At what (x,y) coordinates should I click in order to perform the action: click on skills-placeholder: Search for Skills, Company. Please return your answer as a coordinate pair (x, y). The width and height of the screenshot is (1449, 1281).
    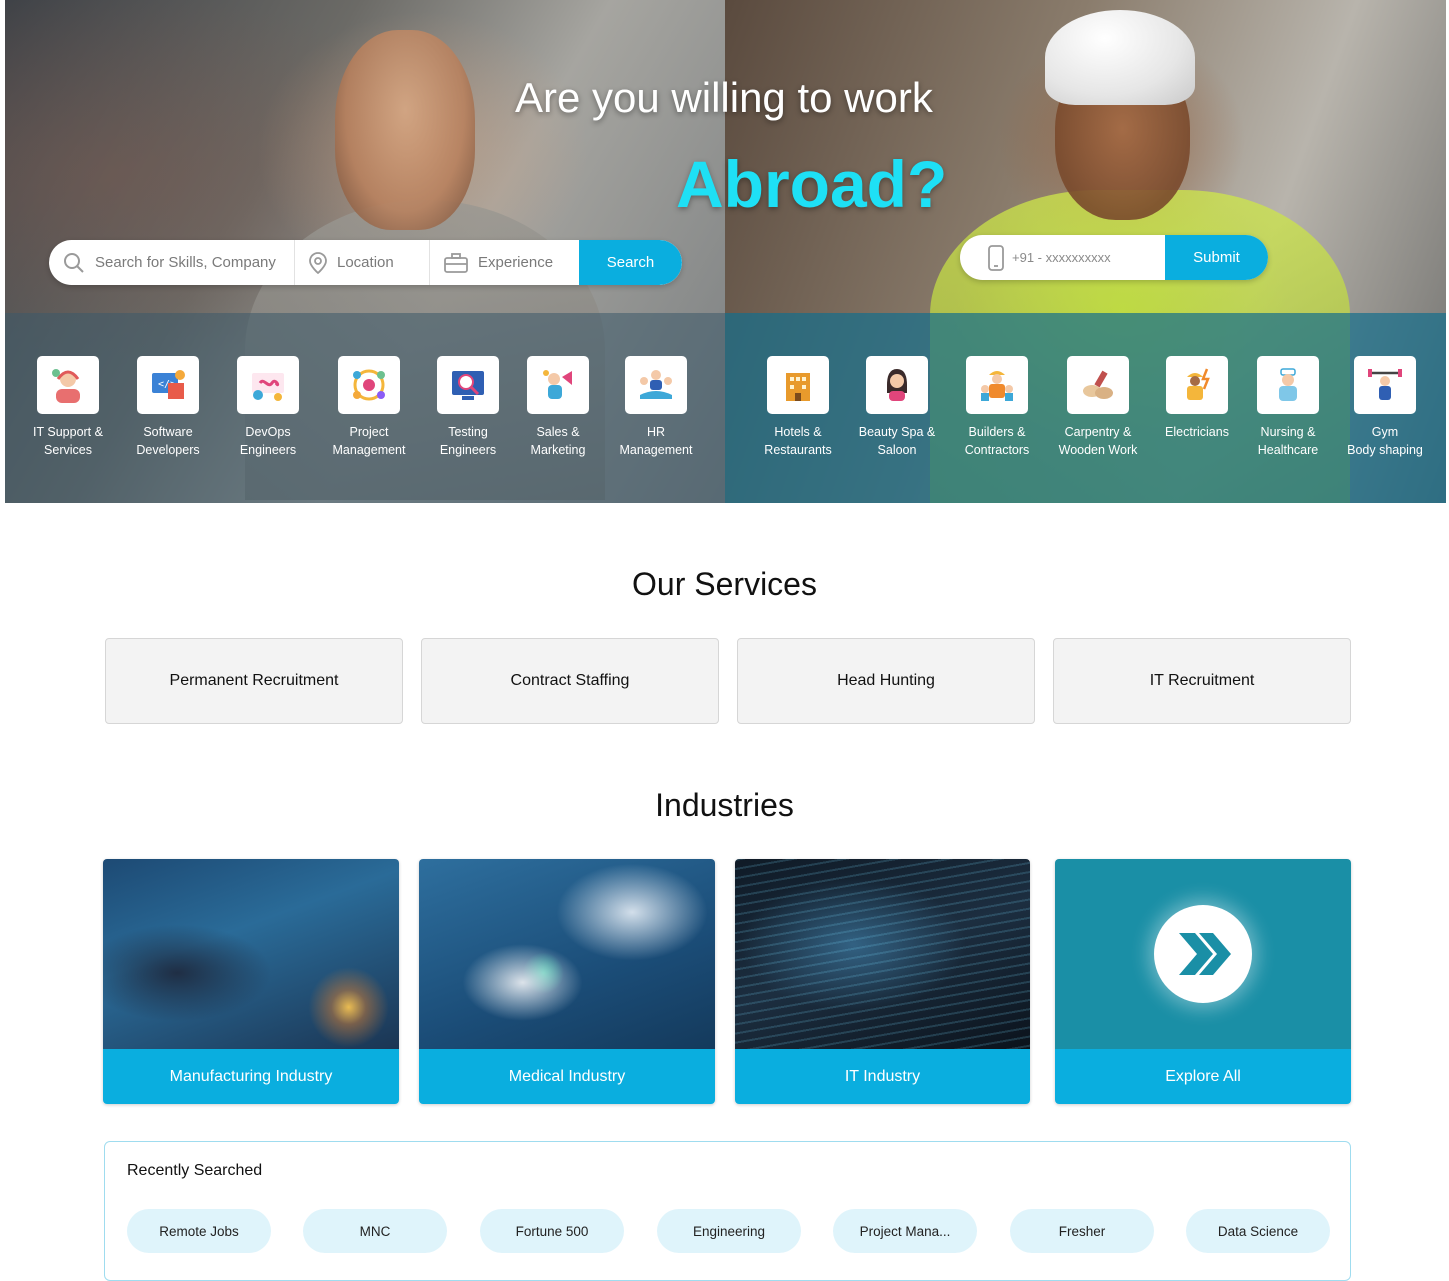
    Looking at the image, I should click on (185, 262).